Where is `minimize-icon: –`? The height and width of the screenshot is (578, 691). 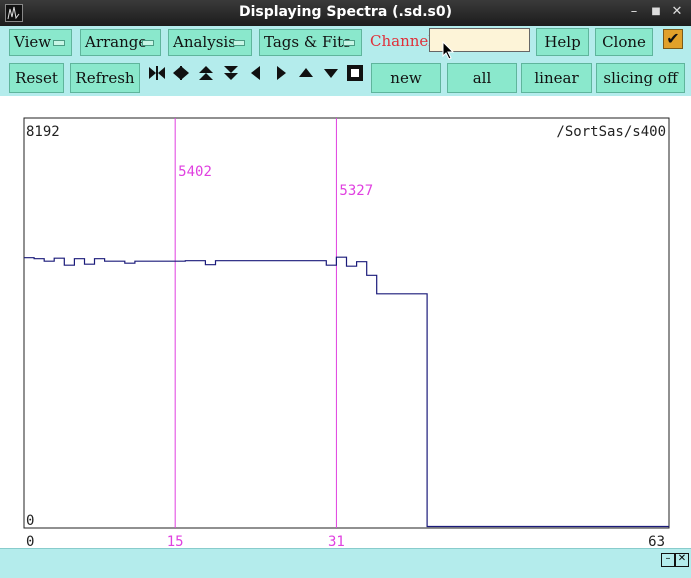 minimize-icon: – is located at coordinates (634, 12).